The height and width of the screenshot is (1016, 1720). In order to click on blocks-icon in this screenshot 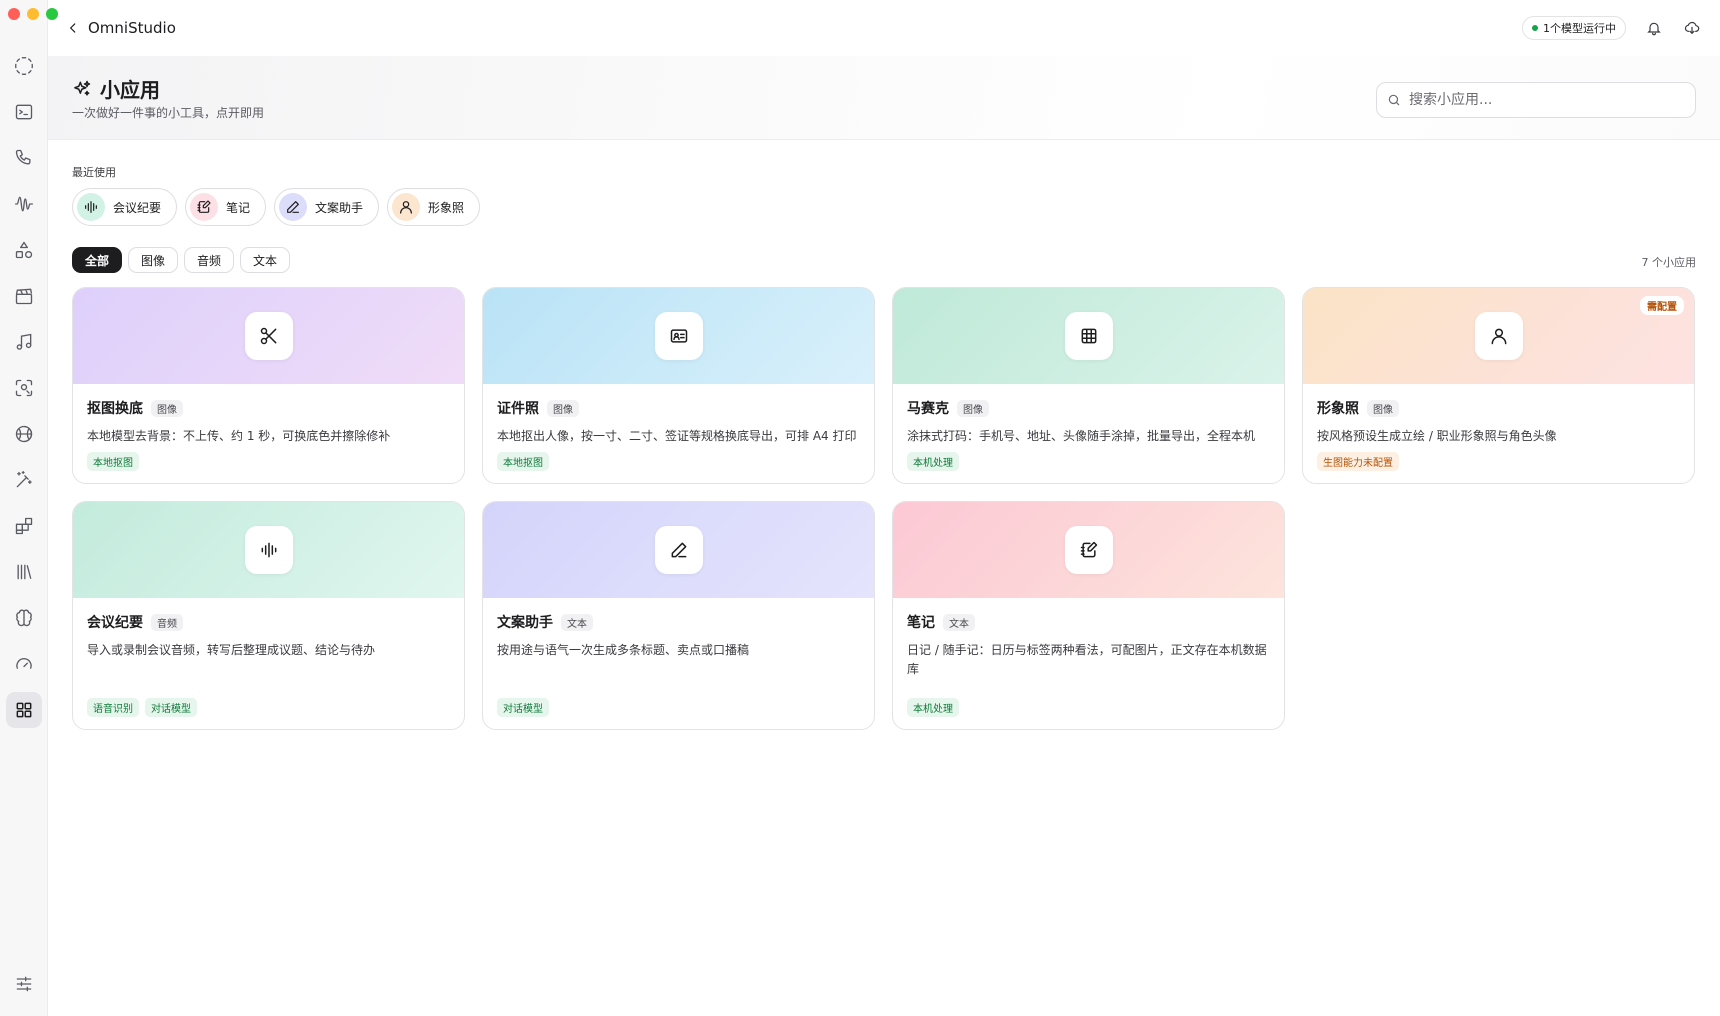, I will do `click(24, 526)`.